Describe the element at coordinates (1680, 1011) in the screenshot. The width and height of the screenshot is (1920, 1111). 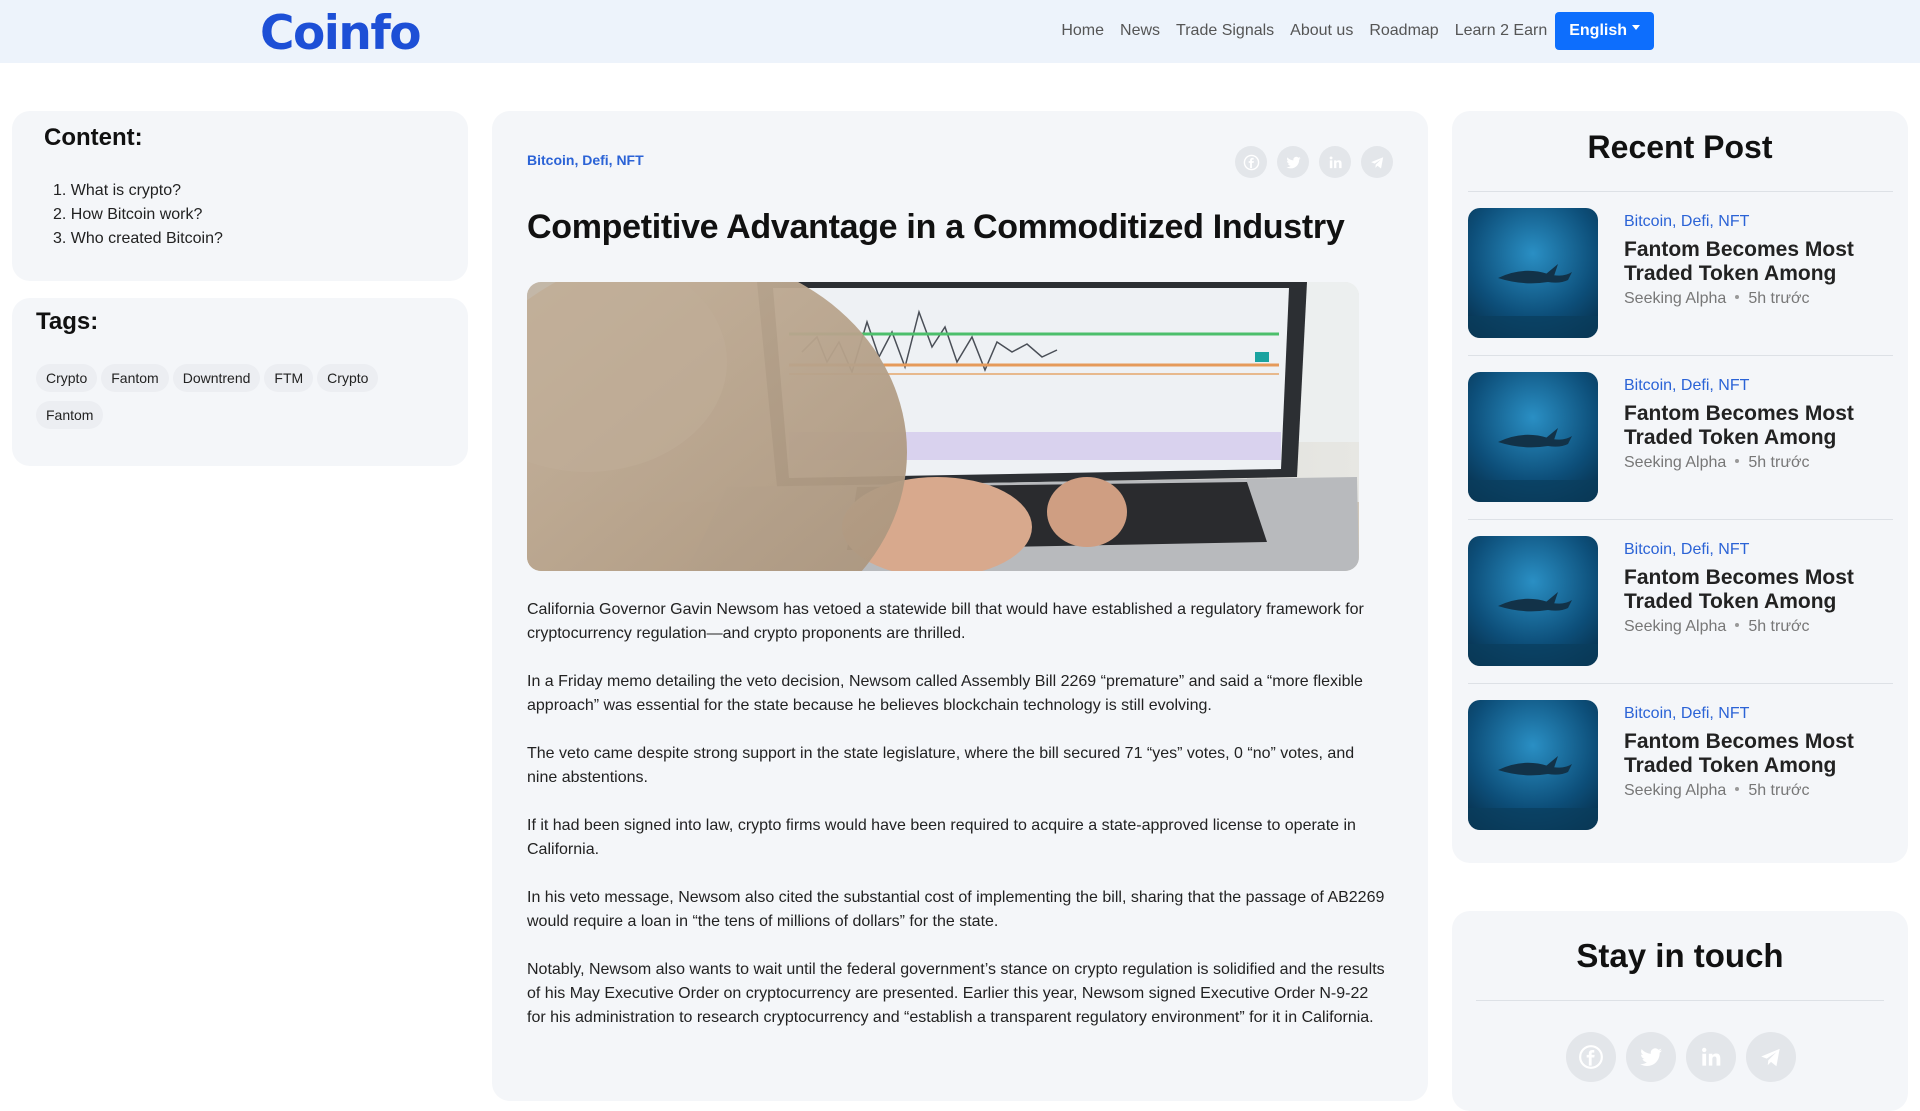
I see `stay-in-touch: Stay in touch` at that location.